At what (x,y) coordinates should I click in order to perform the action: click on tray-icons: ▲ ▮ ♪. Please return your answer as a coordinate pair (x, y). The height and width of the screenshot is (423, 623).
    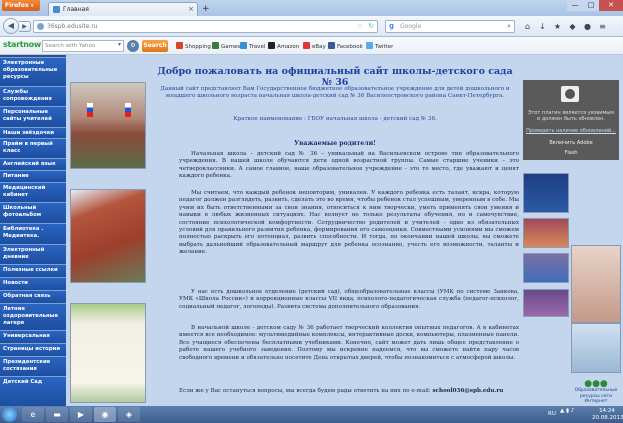
    Looking at the image, I should click on (567, 411).